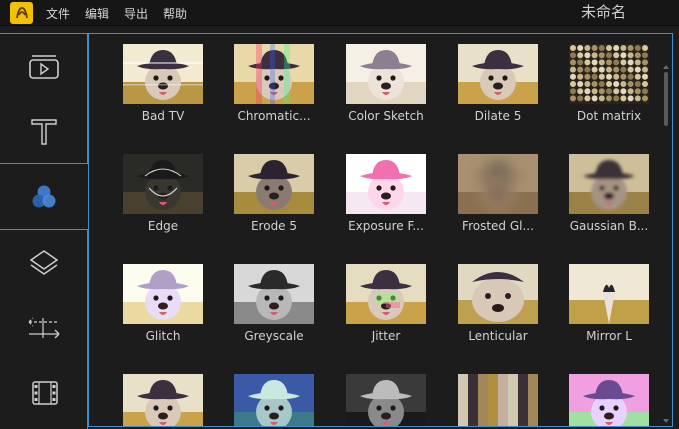 The height and width of the screenshot is (429, 679). Describe the element at coordinates (666, 421) in the screenshot. I see `scroll-down-icon` at that location.